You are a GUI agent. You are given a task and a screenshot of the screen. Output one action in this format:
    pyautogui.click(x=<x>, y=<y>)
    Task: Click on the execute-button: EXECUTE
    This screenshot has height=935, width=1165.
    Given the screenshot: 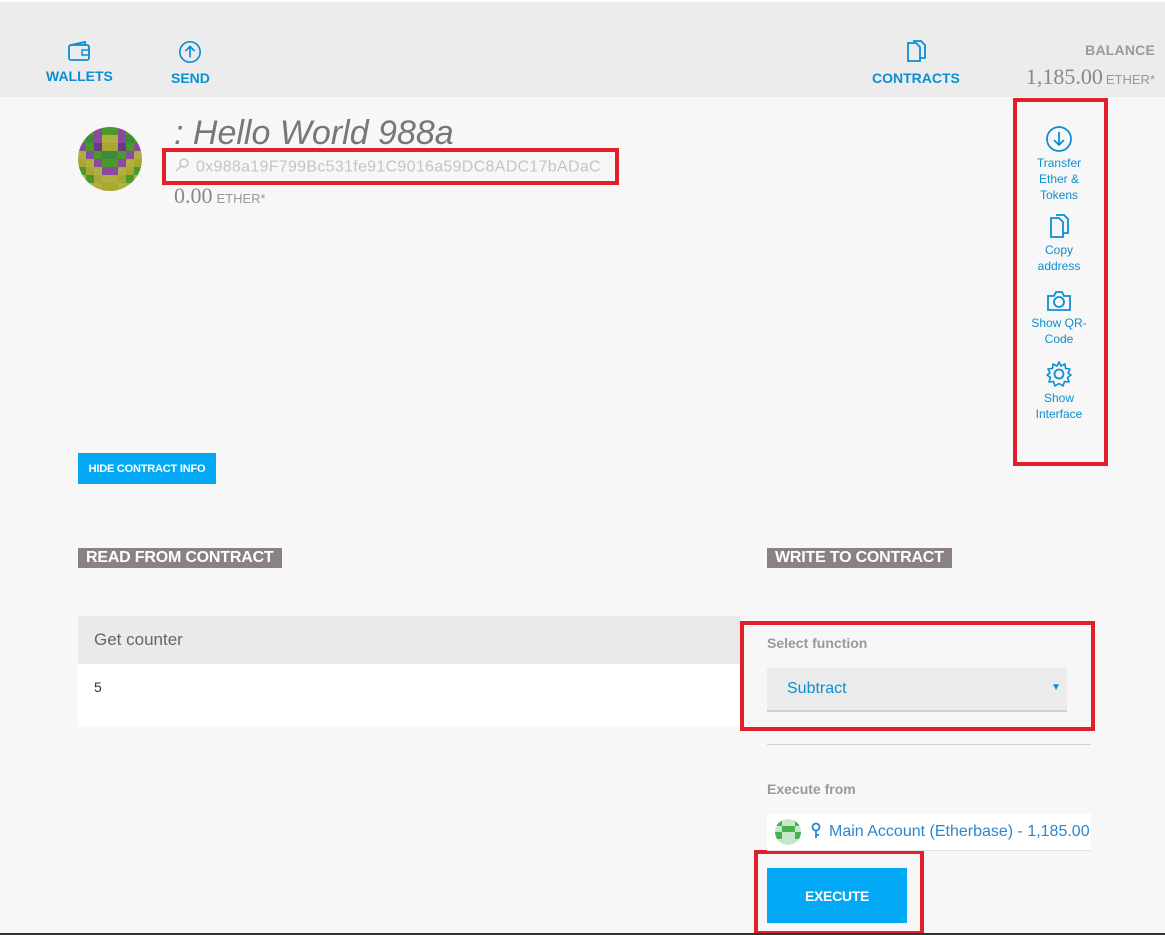 What is the action you would take?
    pyautogui.click(x=837, y=895)
    